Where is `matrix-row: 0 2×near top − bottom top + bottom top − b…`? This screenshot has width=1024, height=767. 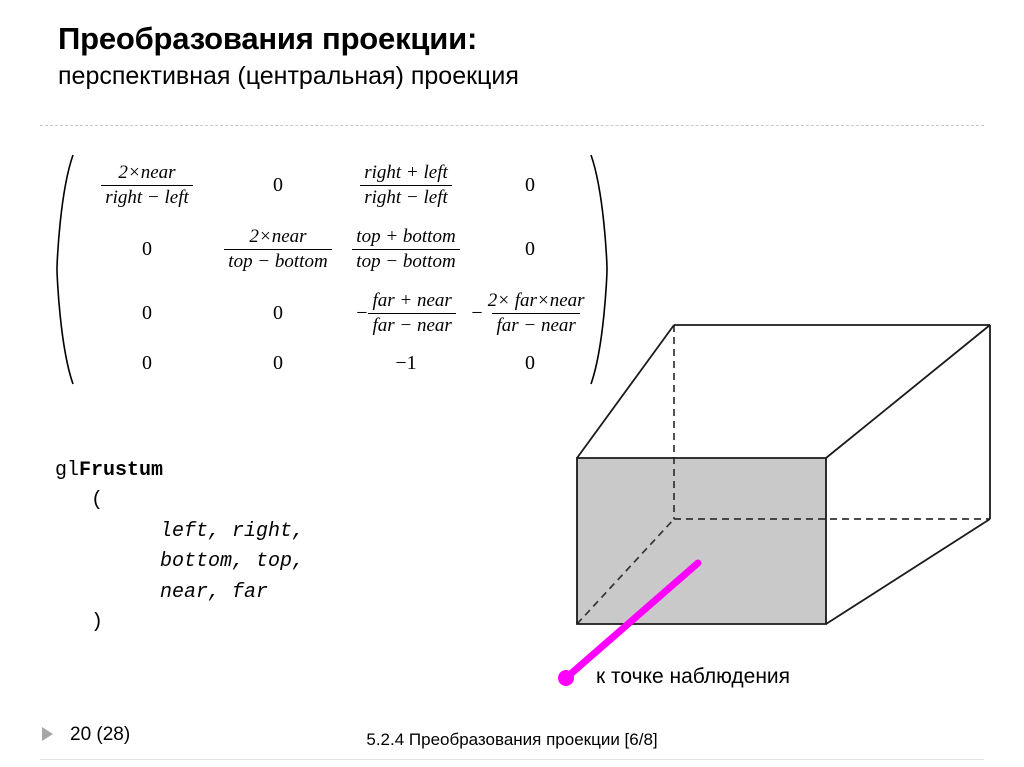 matrix-row: 0 2×near top − bottom top + bottom top − b… is located at coordinates (333, 250).